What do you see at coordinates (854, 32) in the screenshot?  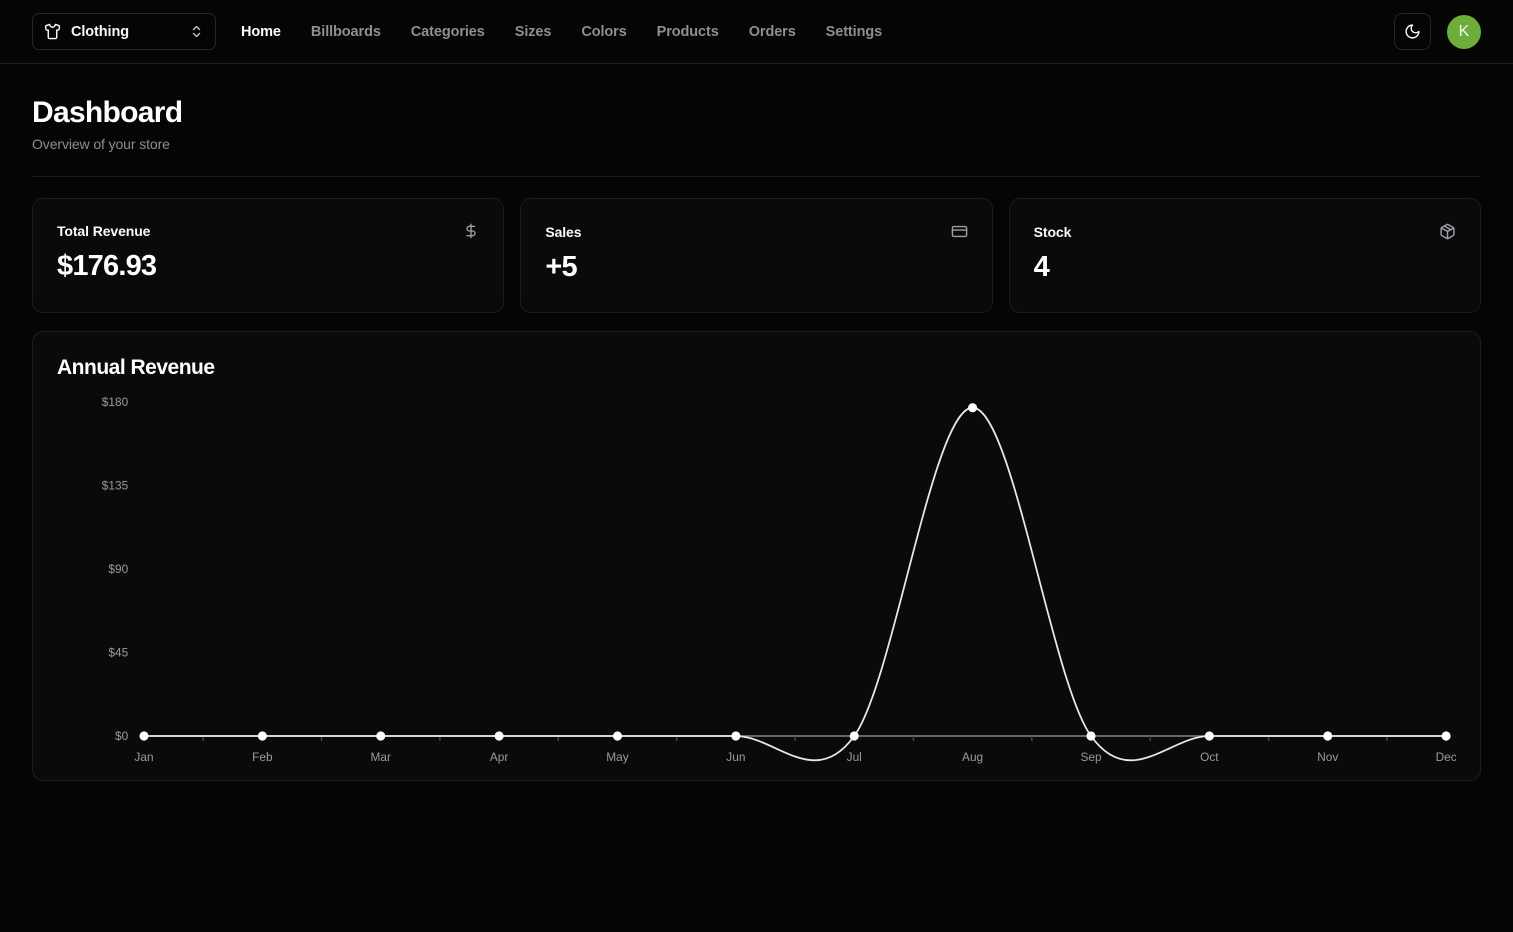 I see `nav-link-settings: Settings` at bounding box center [854, 32].